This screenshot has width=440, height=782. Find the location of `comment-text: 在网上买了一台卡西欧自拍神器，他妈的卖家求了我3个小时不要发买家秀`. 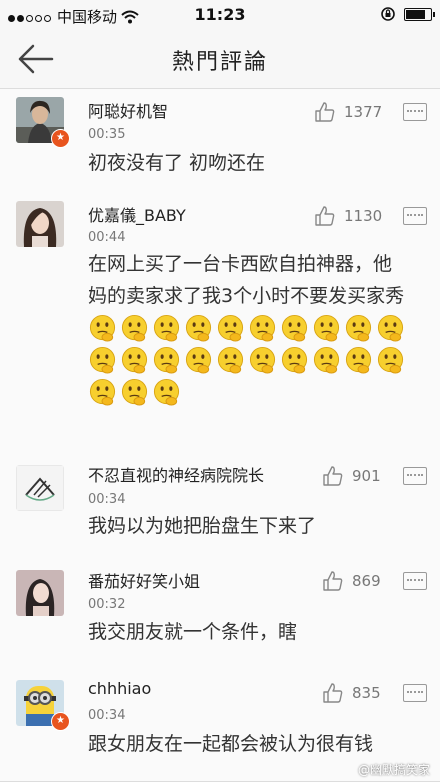

comment-text: 在网上买了一台卡西欧自拍神器，他妈的卖家求了我3个小时不要发买家秀 is located at coordinates (249, 328).